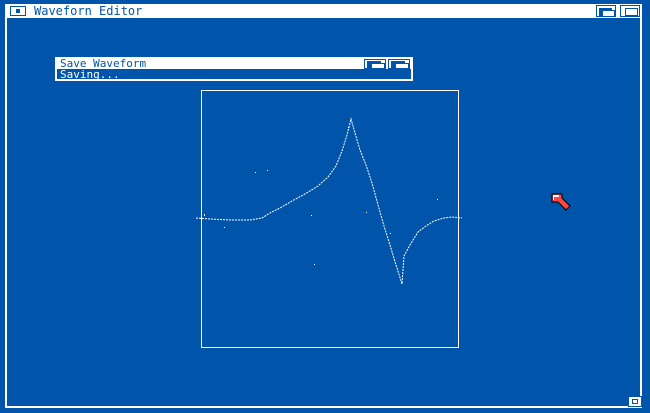  I want to click on mouse-pointer-icon, so click(561, 202).